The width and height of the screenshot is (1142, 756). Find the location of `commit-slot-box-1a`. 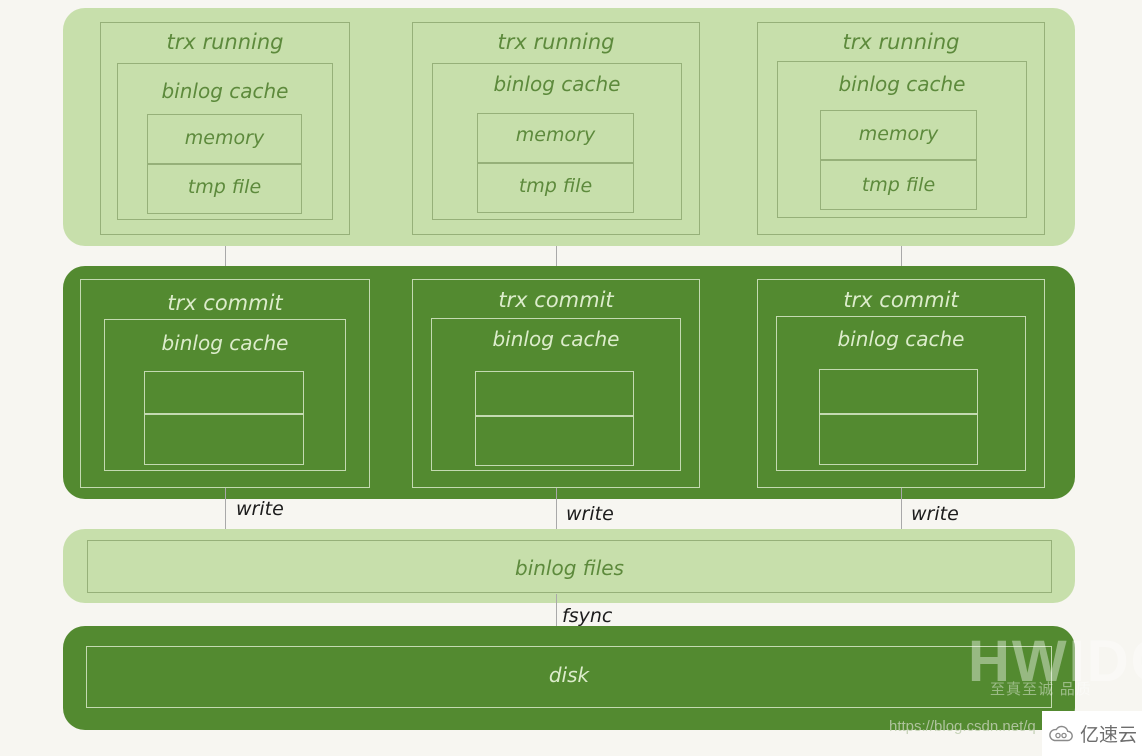

commit-slot-box-1a is located at coordinates (224, 392).